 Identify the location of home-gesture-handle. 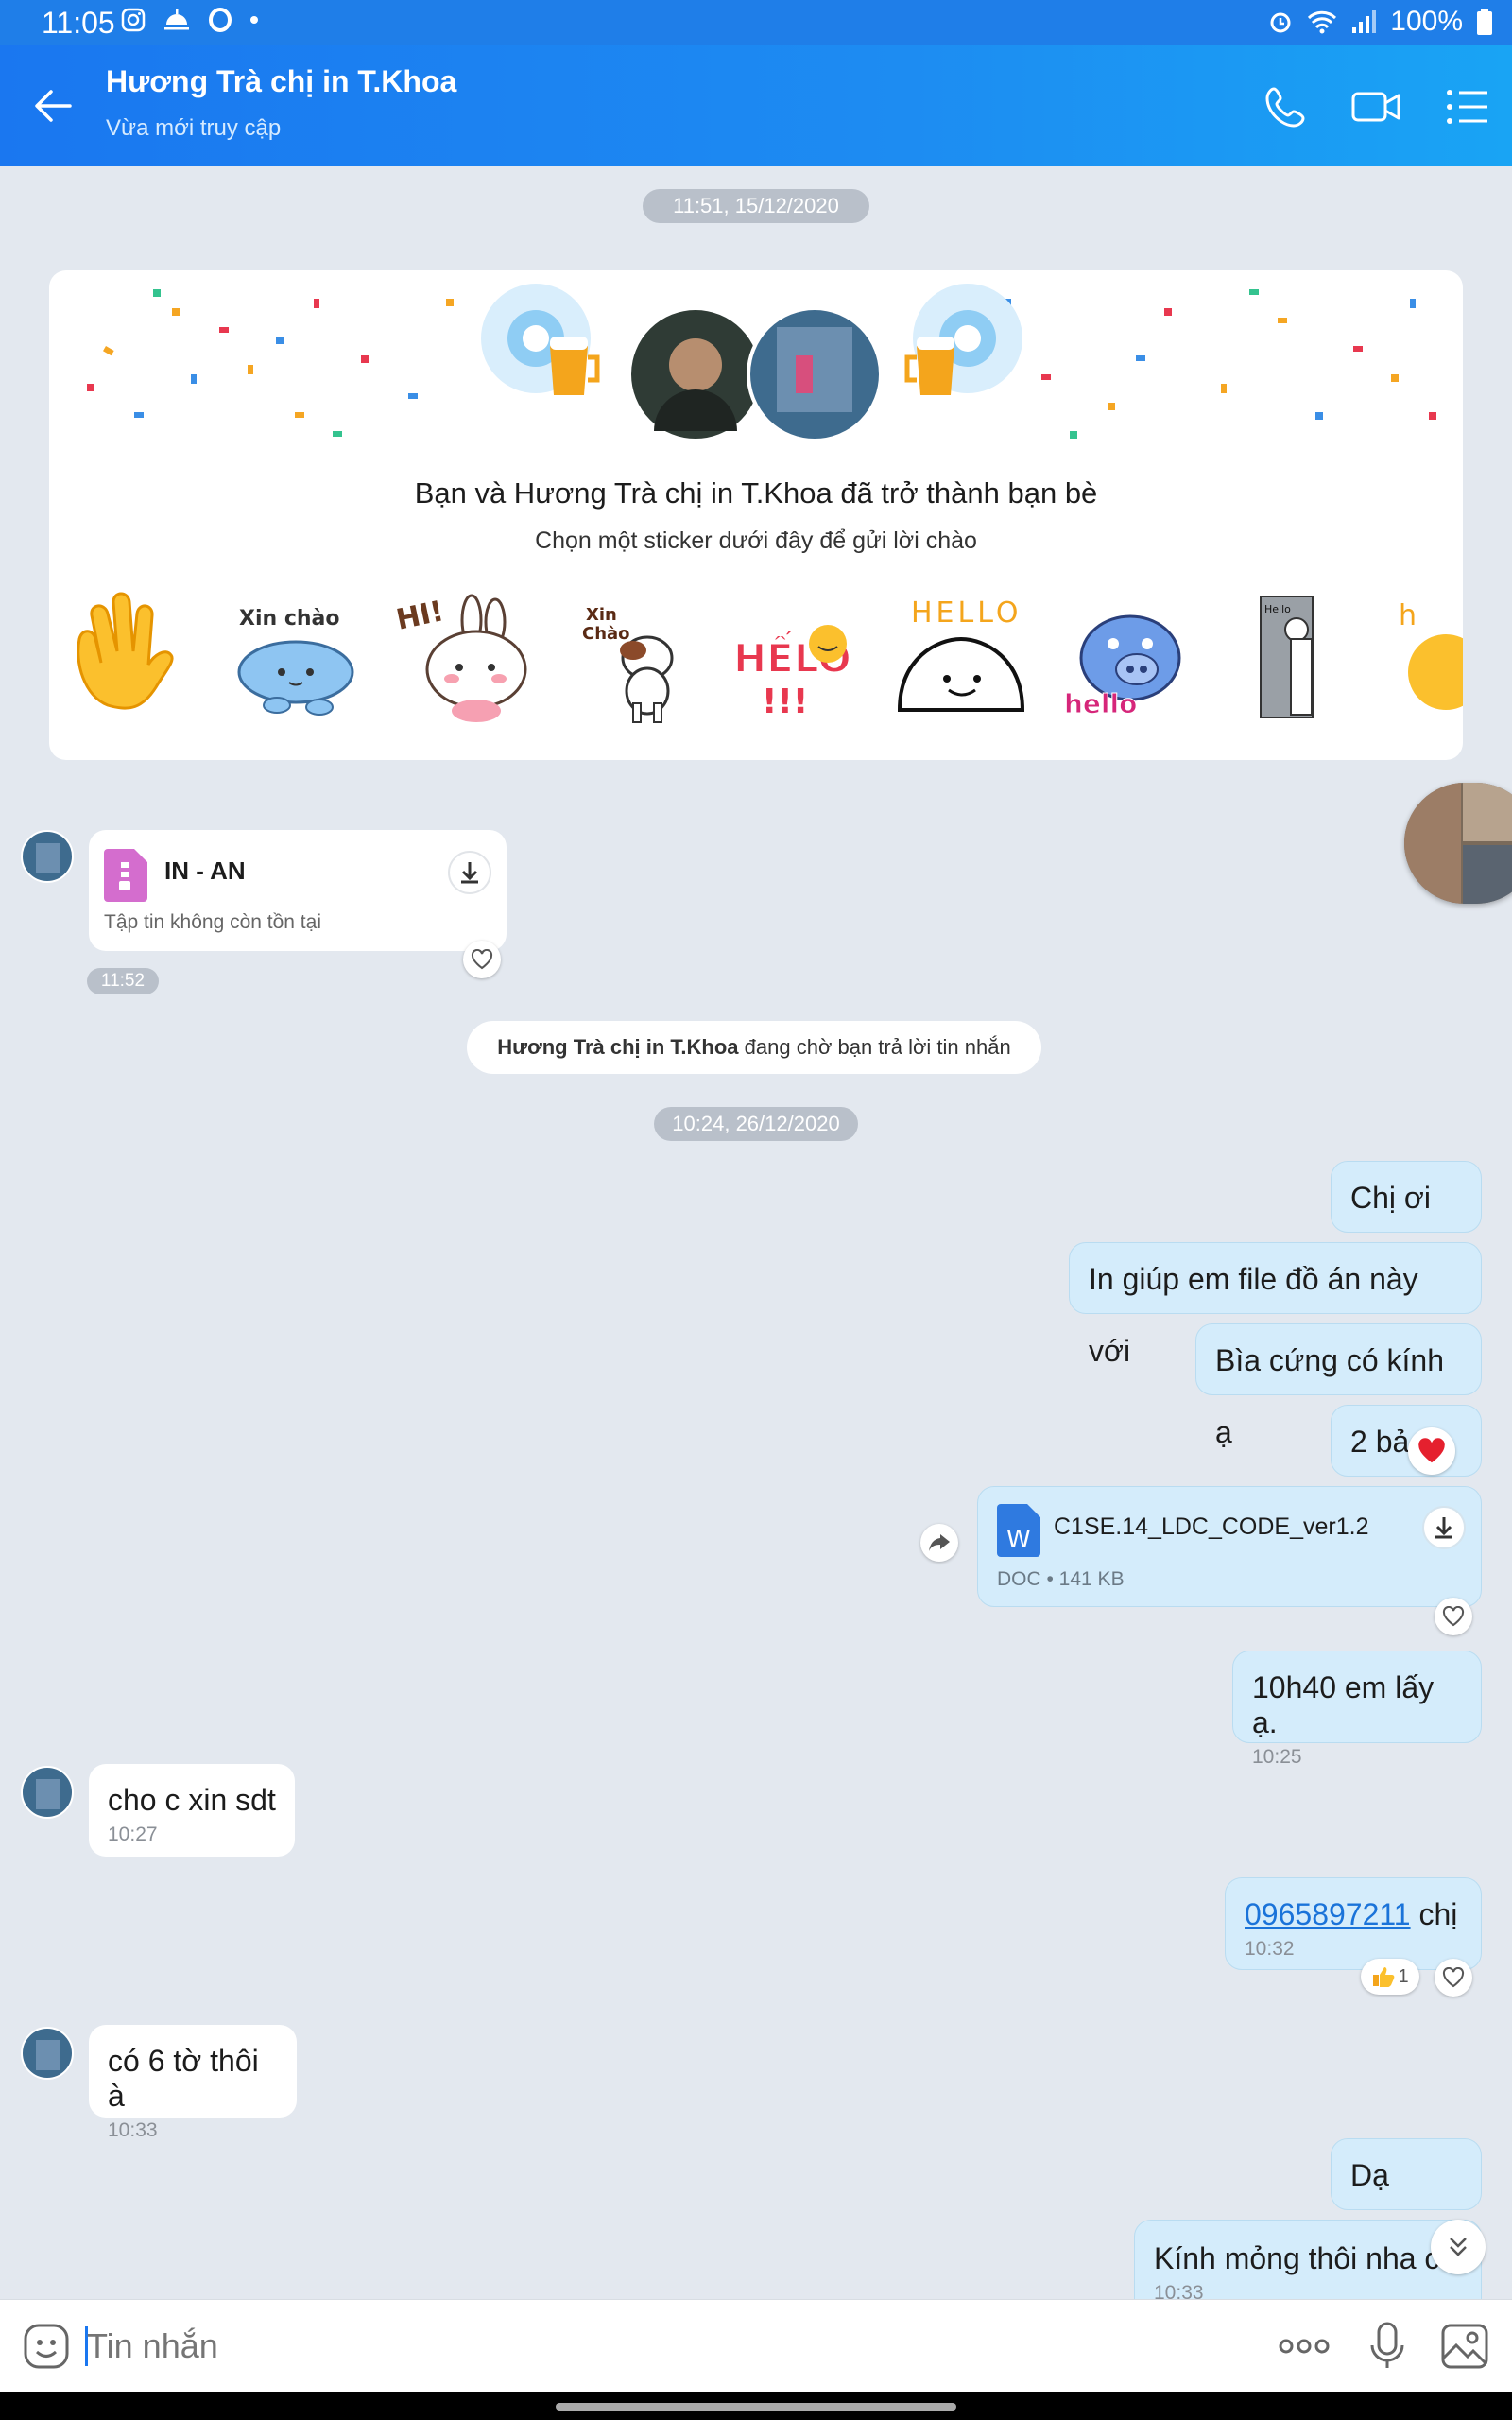
(756, 2407).